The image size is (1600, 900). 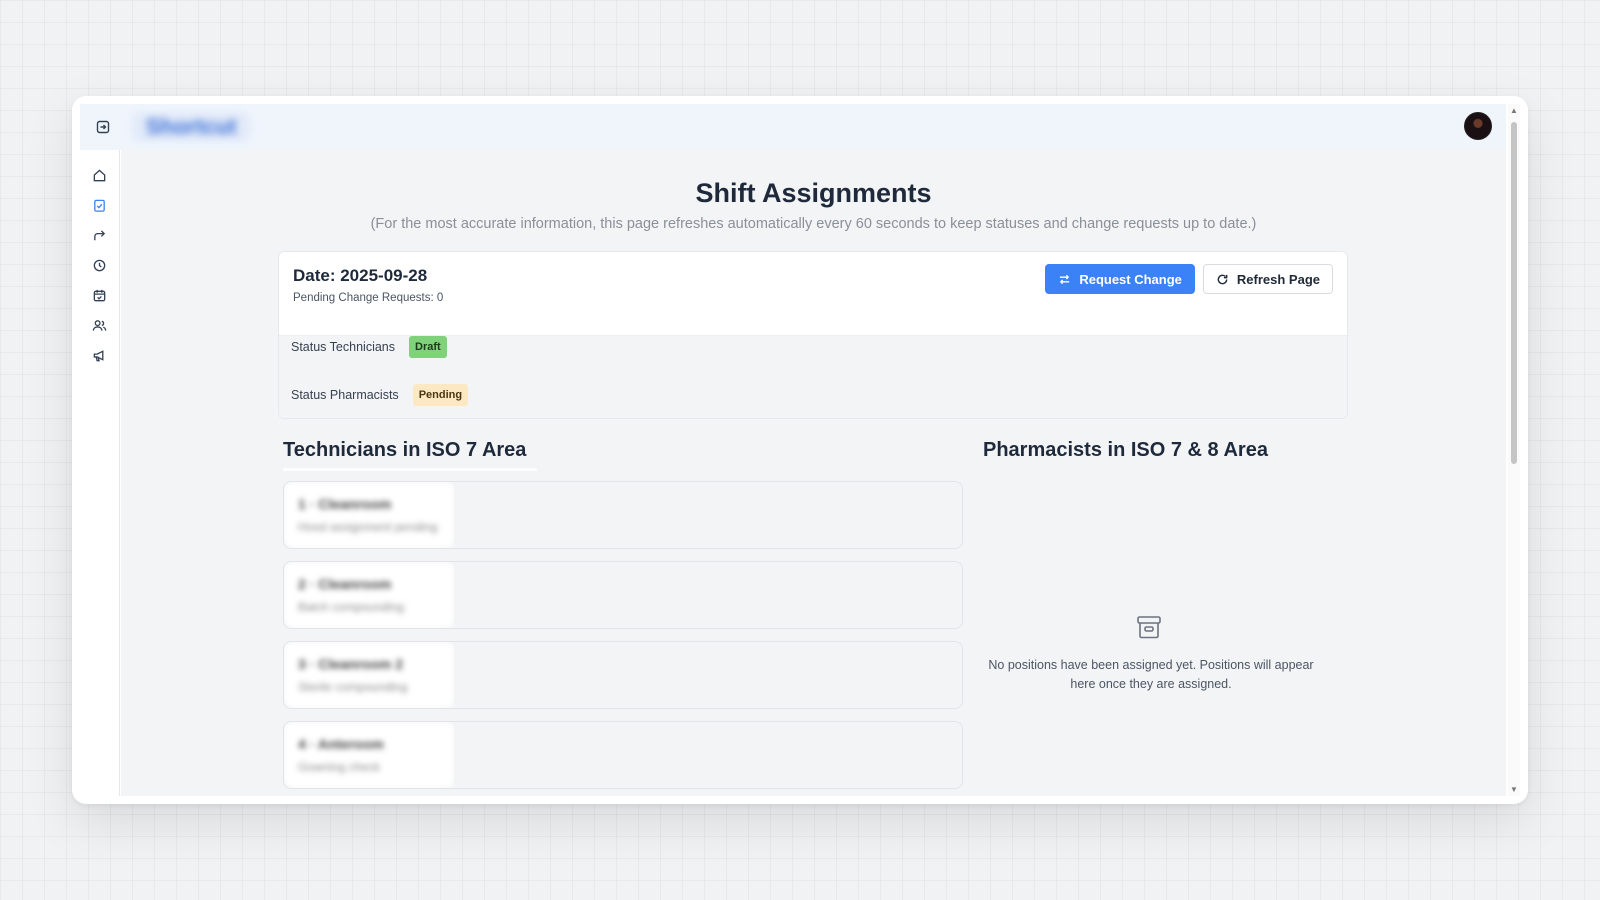 What do you see at coordinates (345, 395) in the screenshot?
I see `status-pharmacists-label: Status Pharmacists` at bounding box center [345, 395].